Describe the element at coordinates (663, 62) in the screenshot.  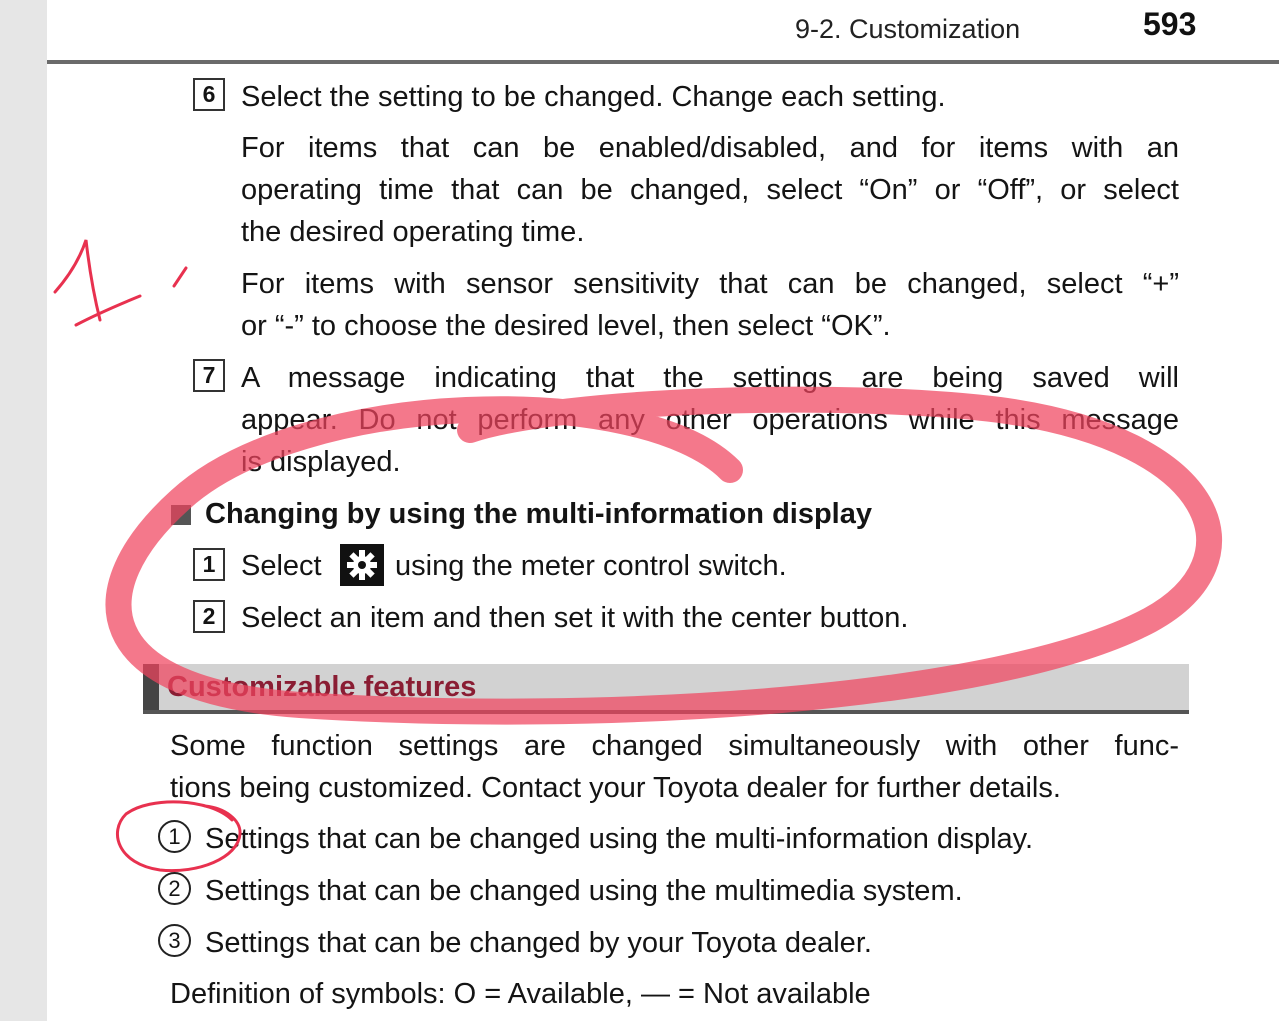
I see `header-rule` at that location.